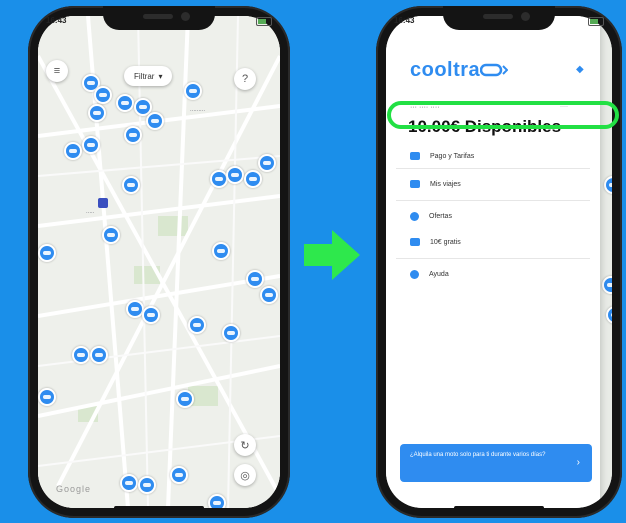  Describe the element at coordinates (503, 115) in the screenshot. I see `highlight-ring` at that location.